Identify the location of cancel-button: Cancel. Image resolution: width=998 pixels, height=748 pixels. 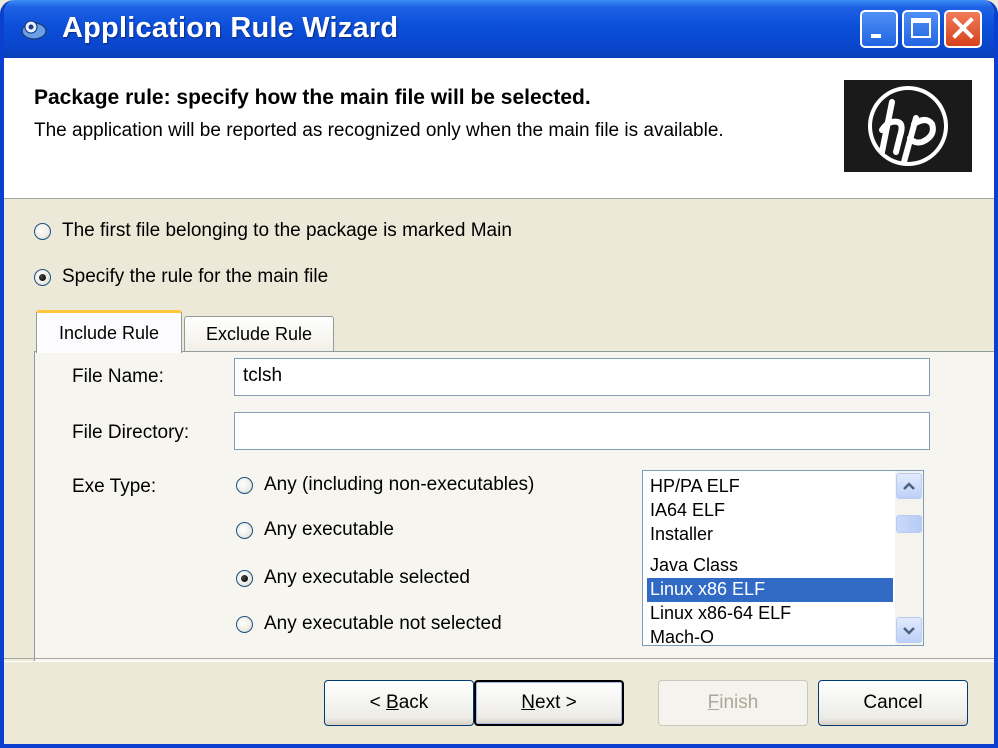
(893, 703).